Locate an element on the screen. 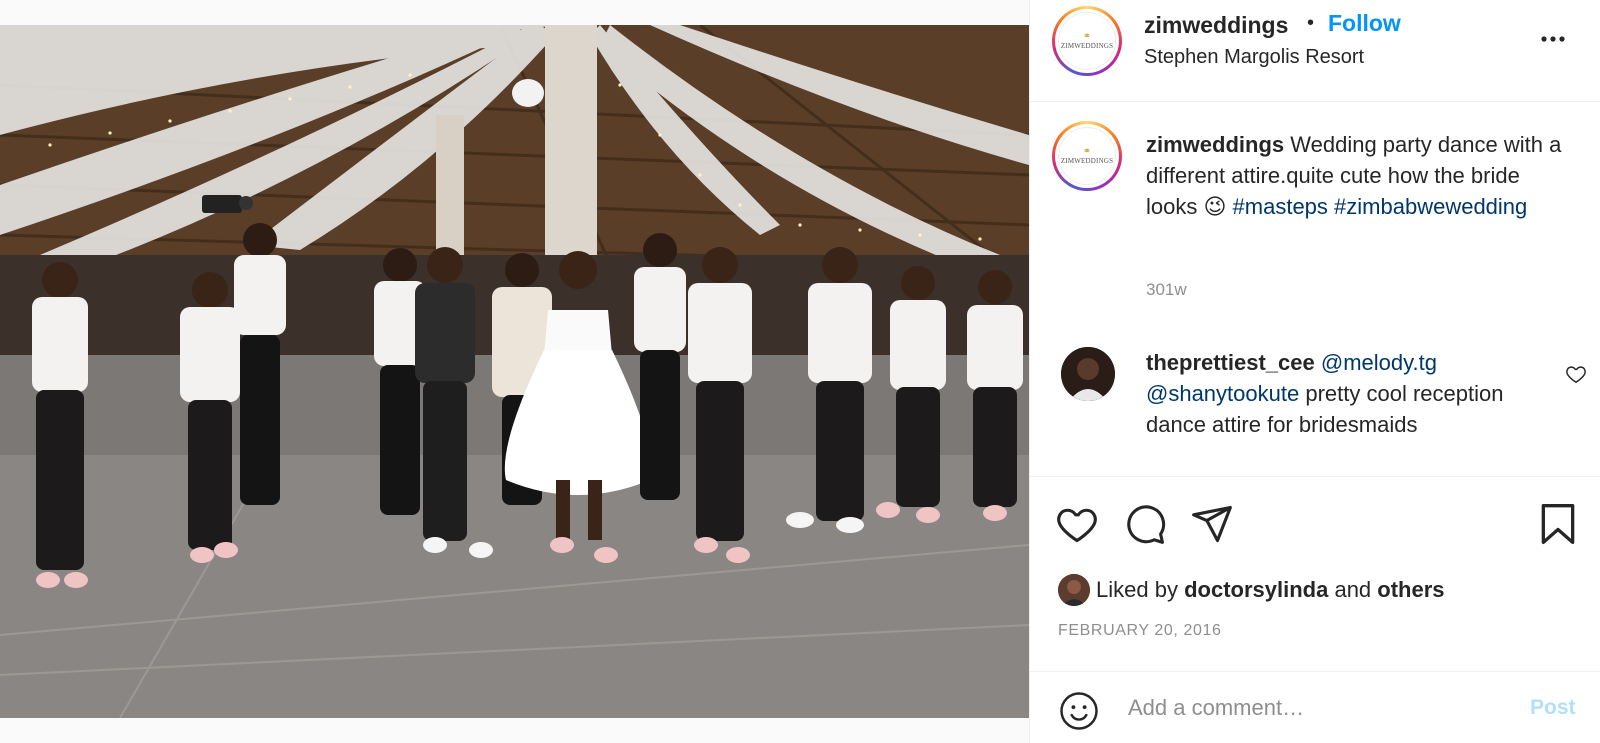 This screenshot has width=1600, height=743. commenter-avatar is located at coordinates (1088, 374).